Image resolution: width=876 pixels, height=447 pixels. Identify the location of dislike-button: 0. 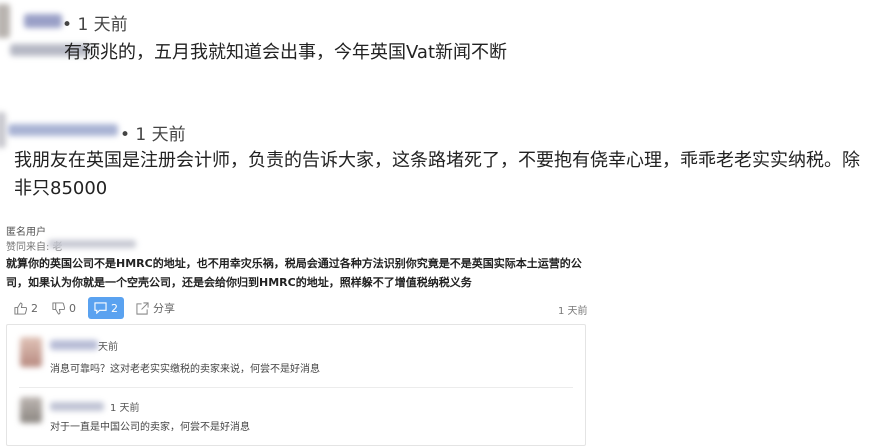
(64, 308).